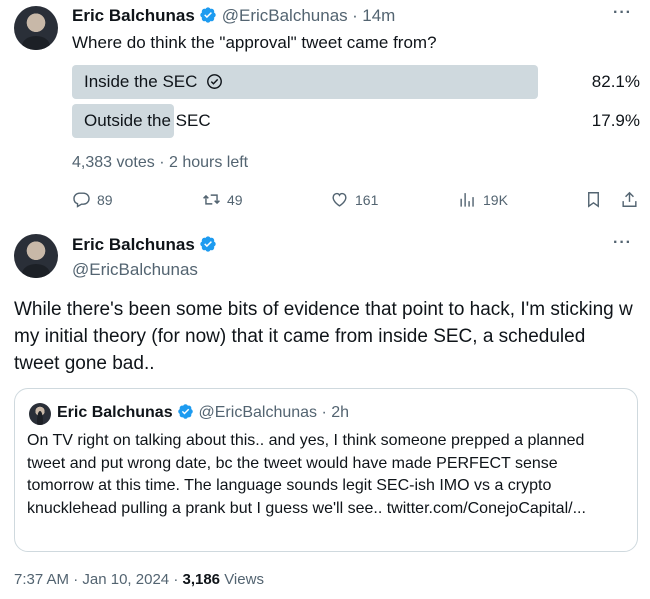 The width and height of the screenshot is (650, 599). I want to click on retweet-icon, so click(211, 199).